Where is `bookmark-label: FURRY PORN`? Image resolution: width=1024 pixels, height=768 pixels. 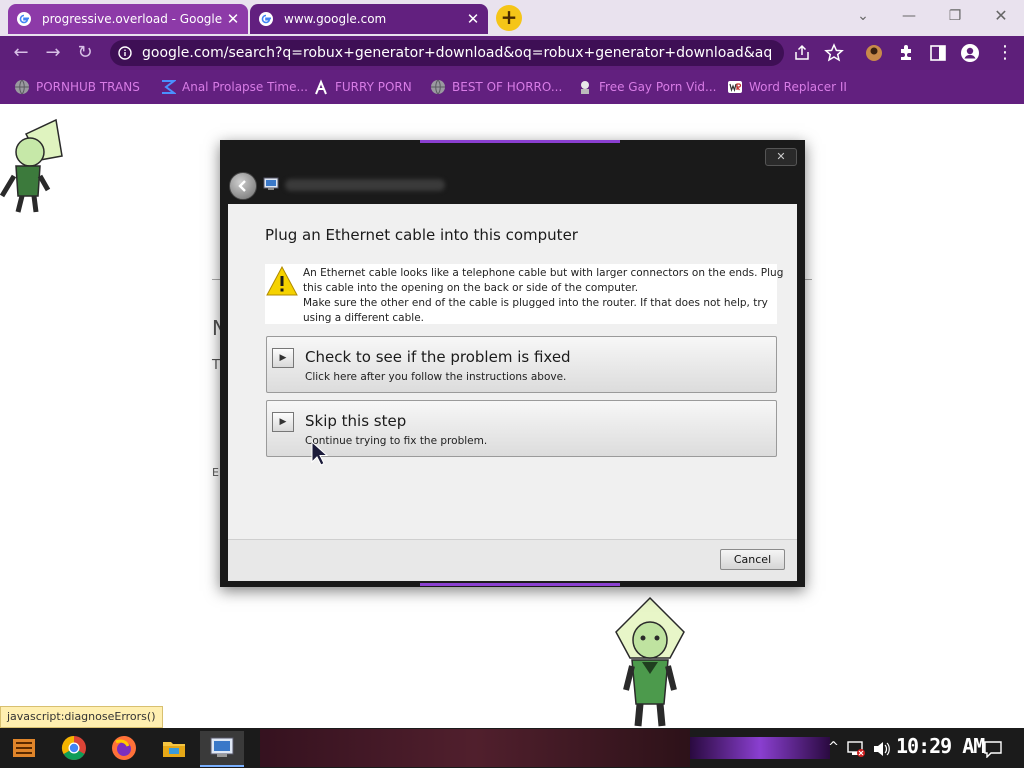
bookmark-label: FURRY PORN is located at coordinates (373, 87).